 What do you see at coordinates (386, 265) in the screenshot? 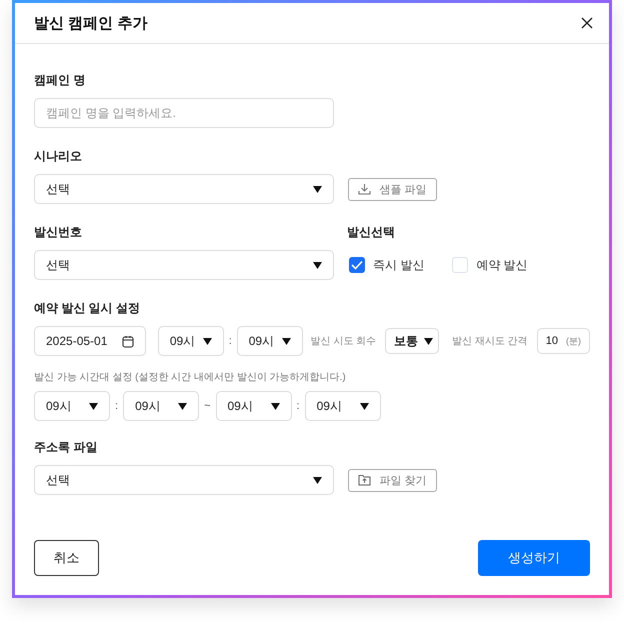
I see `checkbox: 즉시 발신` at bounding box center [386, 265].